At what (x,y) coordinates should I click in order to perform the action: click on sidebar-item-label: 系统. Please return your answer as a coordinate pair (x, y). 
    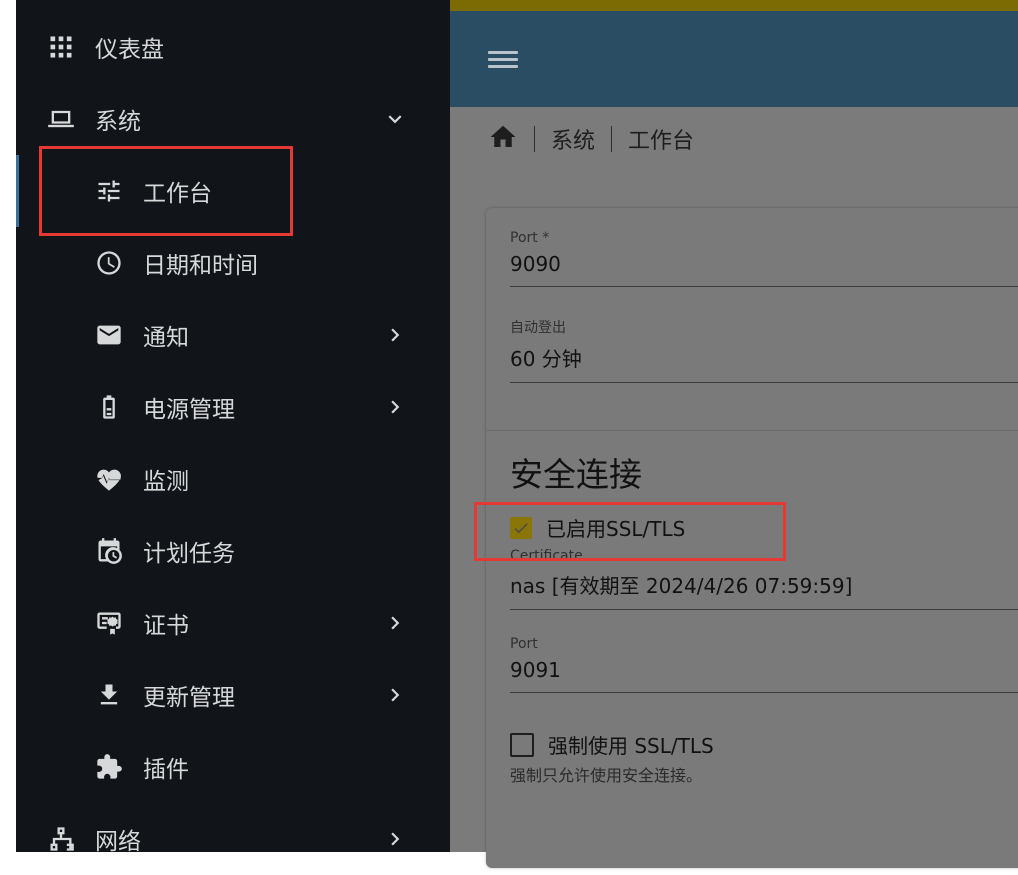
    Looking at the image, I should click on (118, 122).